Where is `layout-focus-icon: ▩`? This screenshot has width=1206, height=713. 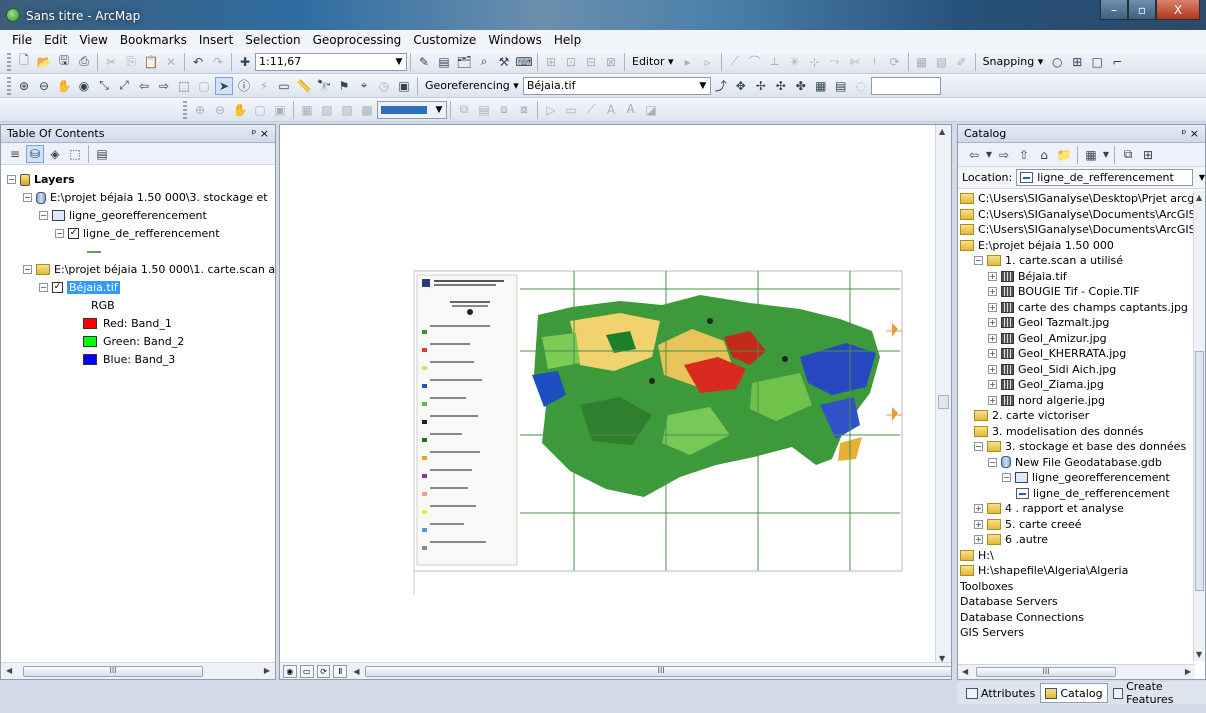 layout-focus-icon: ▩ is located at coordinates (367, 110).